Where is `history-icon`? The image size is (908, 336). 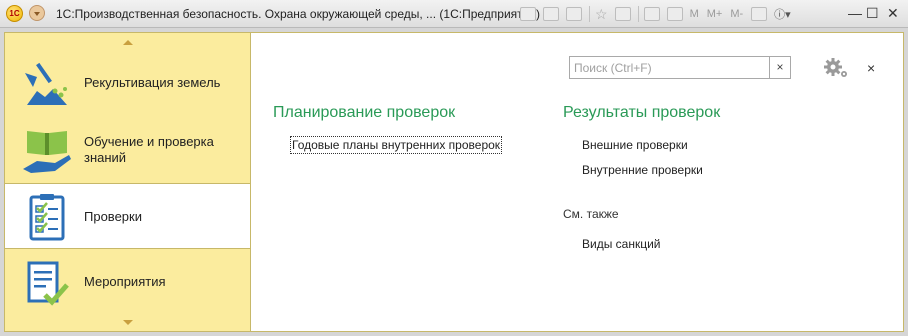
history-icon is located at coordinates (622, 14).